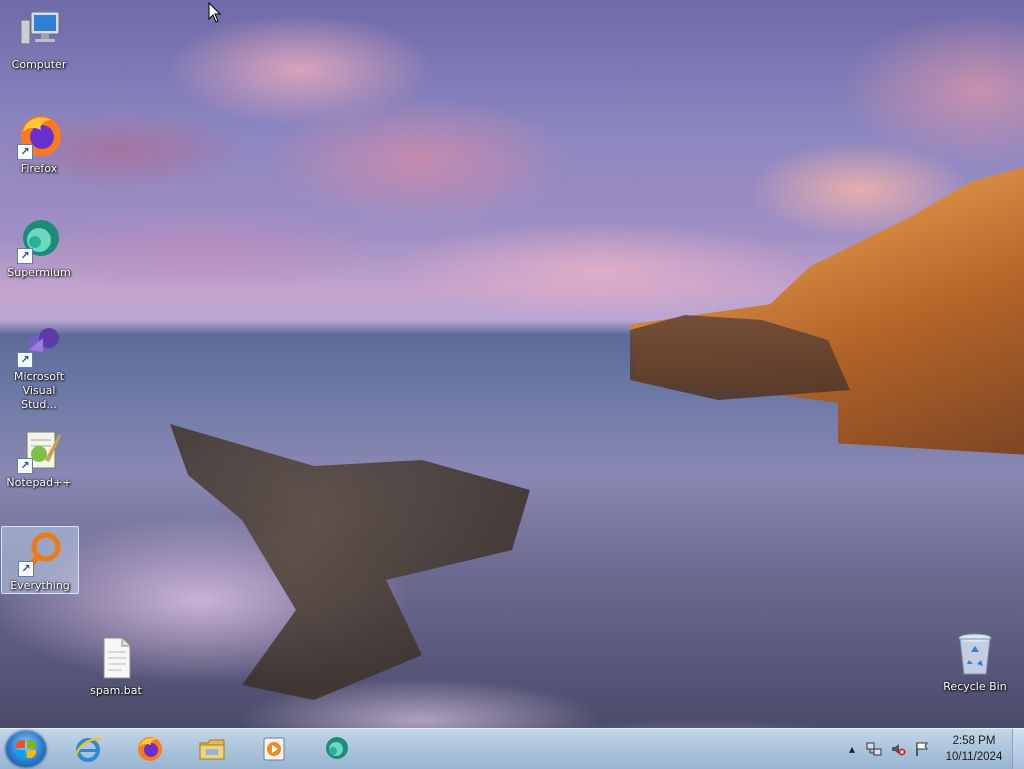 Image resolution: width=1024 pixels, height=769 pixels. Describe the element at coordinates (974, 749) in the screenshot. I see `system-clock: 2:58 PM 10/11/2024` at that location.